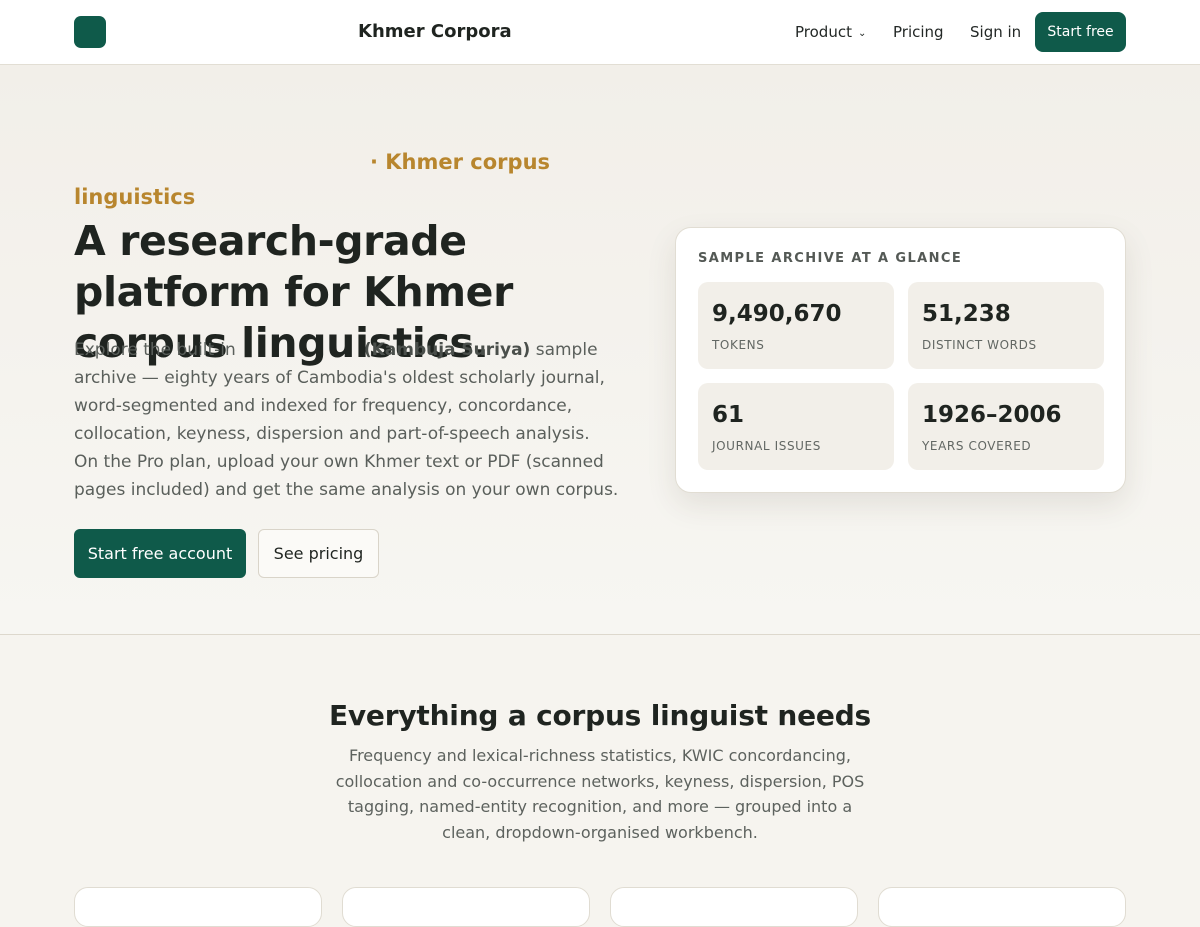 This screenshot has height=927, width=1200. Describe the element at coordinates (1080, 32) in the screenshot. I see `start-free-button: Start free` at that location.